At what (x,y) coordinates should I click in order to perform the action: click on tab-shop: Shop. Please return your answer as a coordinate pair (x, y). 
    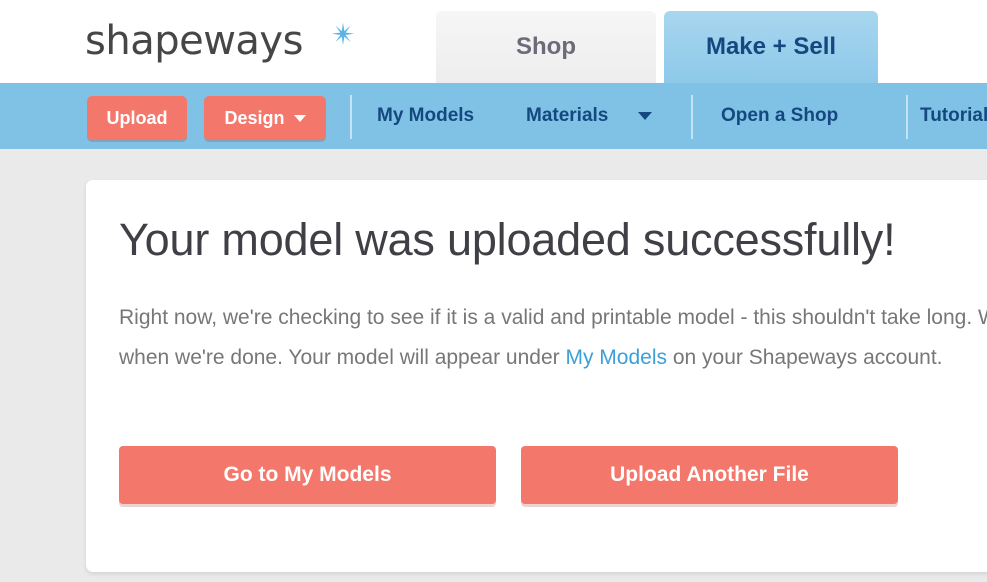
    Looking at the image, I should click on (546, 47).